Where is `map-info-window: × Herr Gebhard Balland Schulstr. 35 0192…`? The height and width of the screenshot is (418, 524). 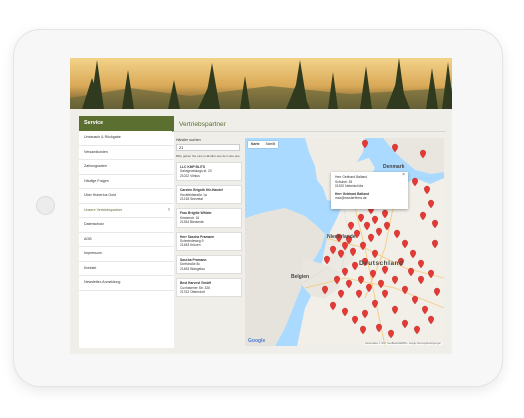
map-info-window: × Herr Gebhard Balland Schulstr. 35 0192… is located at coordinates (369, 190).